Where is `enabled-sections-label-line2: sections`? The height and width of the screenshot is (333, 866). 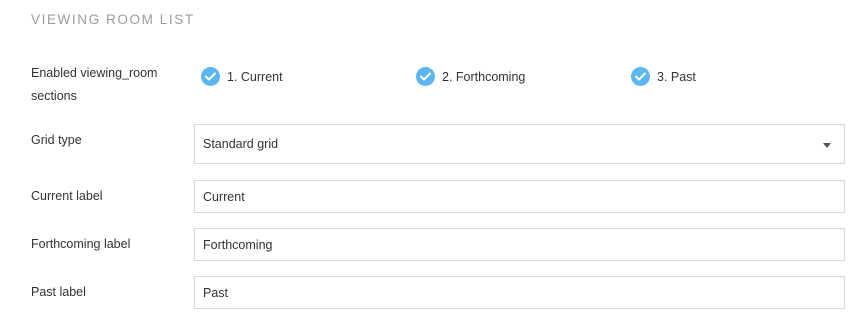
enabled-sections-label-line2: sections is located at coordinates (54, 96).